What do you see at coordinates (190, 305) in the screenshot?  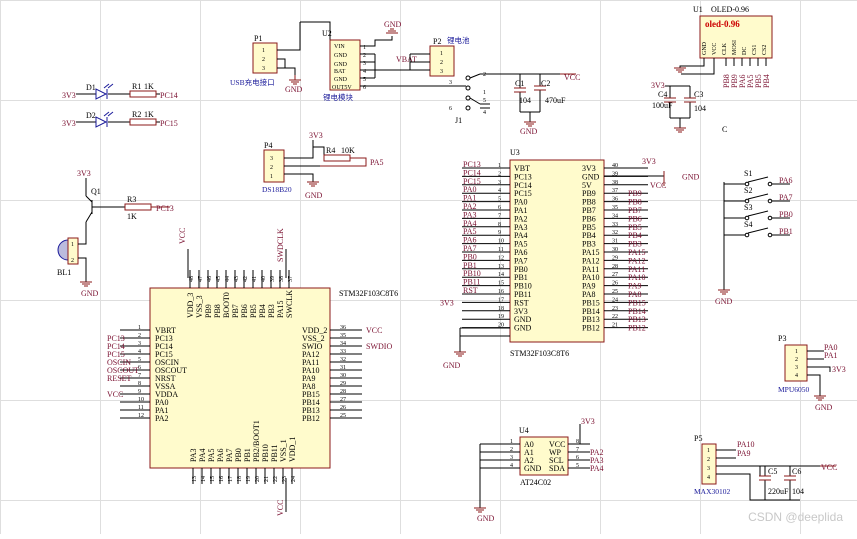 I see `mcu-tpin-vdd_3: VDD_3` at bounding box center [190, 305].